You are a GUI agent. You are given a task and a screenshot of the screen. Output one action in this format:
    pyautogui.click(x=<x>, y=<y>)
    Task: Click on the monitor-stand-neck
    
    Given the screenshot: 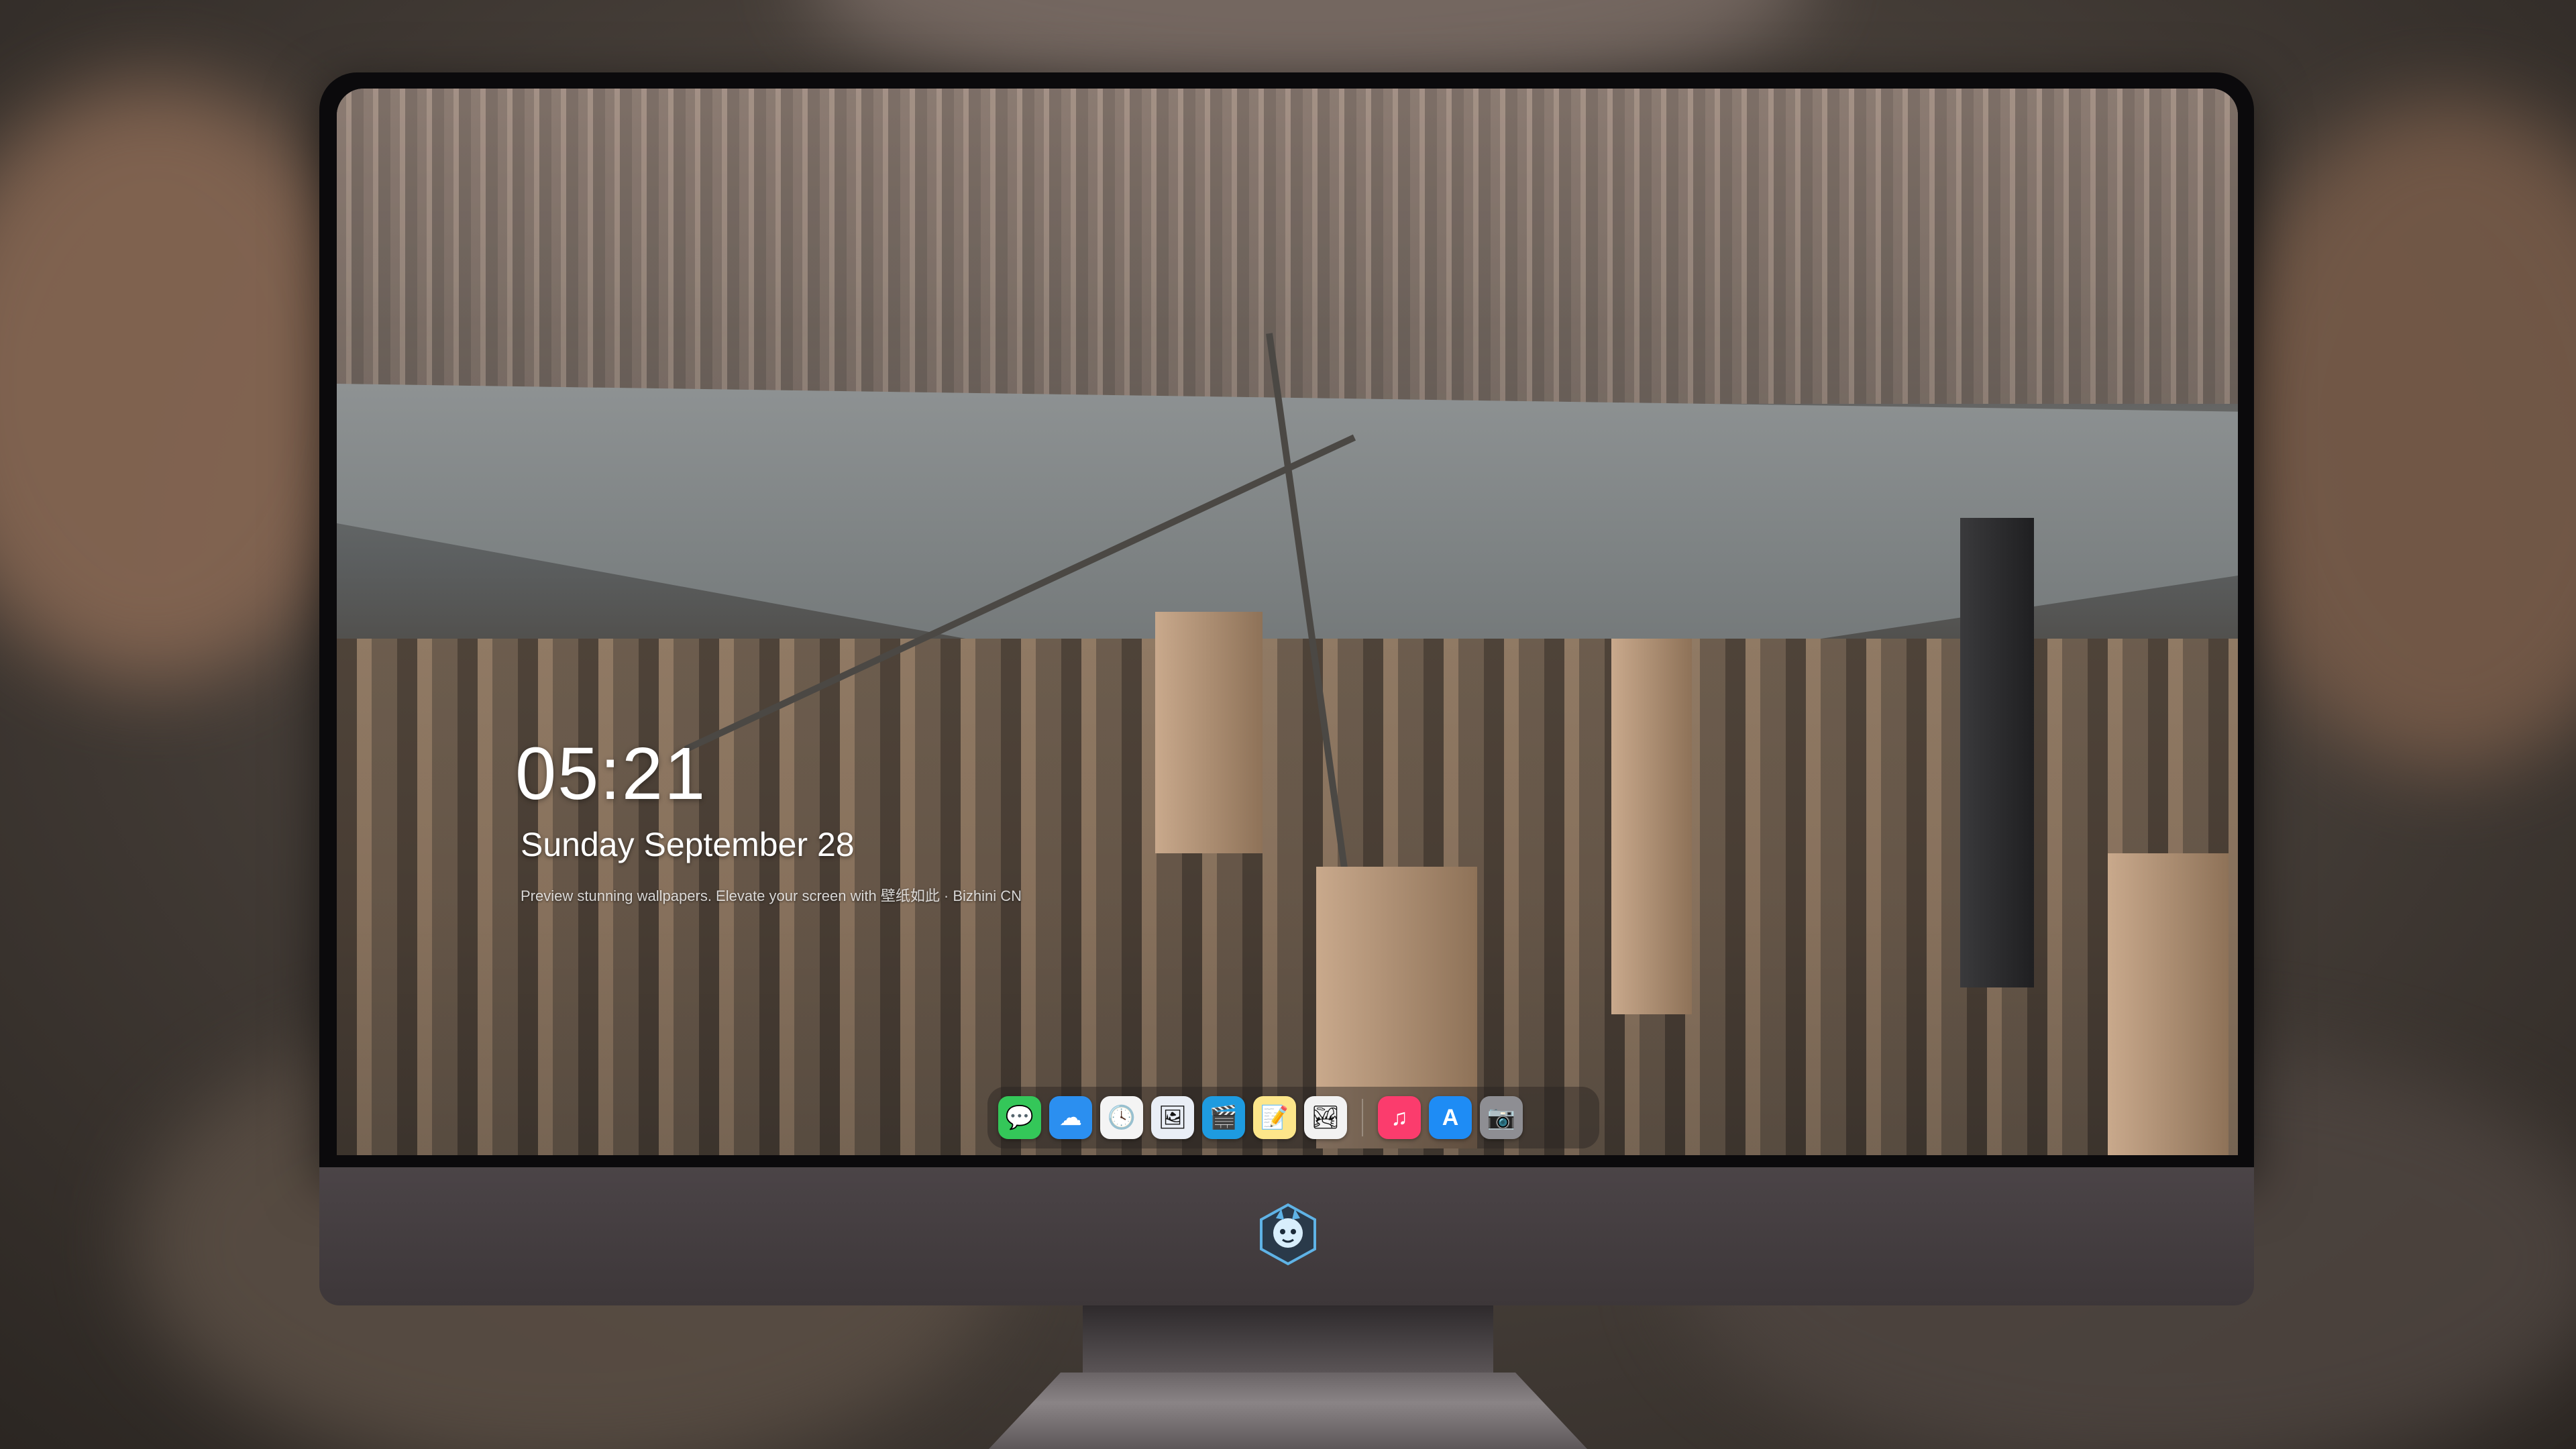 What is the action you would take?
    pyautogui.click(x=1288, y=1339)
    